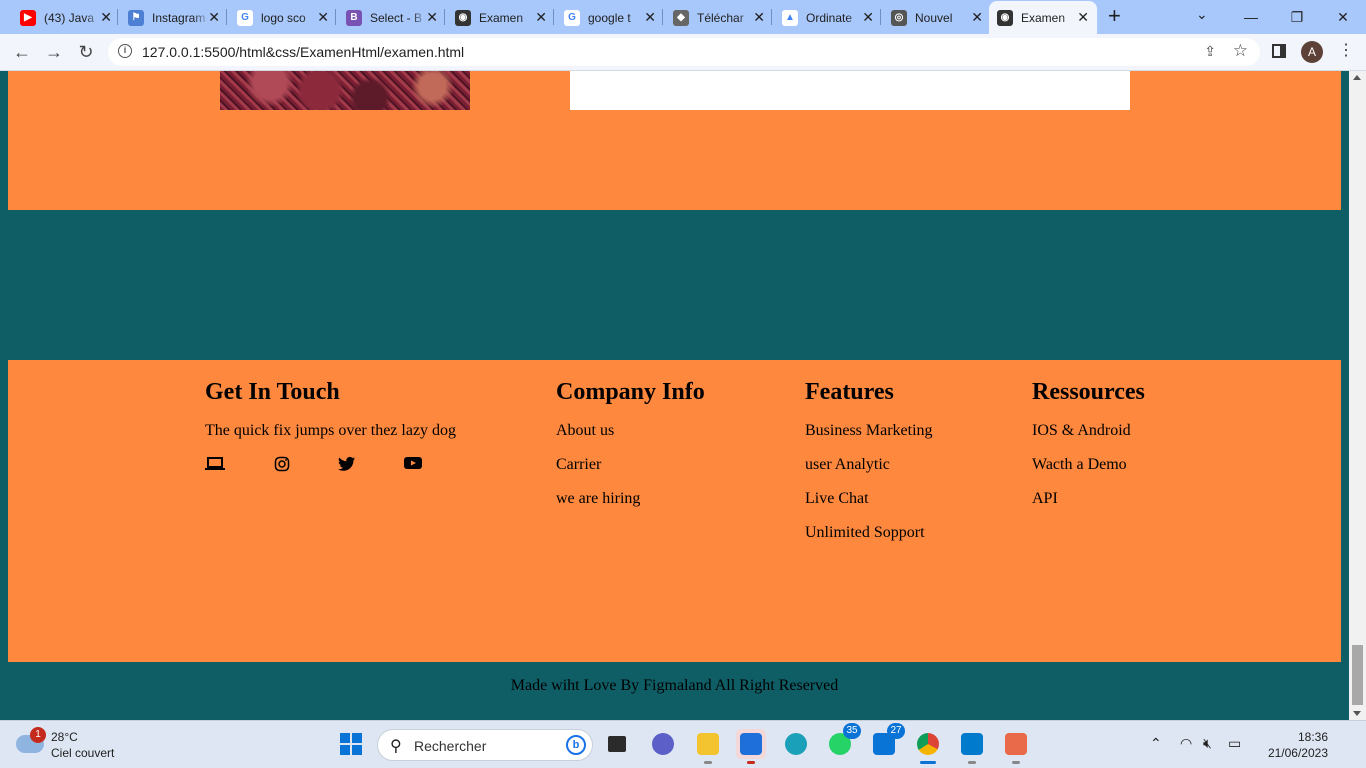 The height and width of the screenshot is (768, 1366). I want to click on whatsapp-badge: 35, so click(852, 731).